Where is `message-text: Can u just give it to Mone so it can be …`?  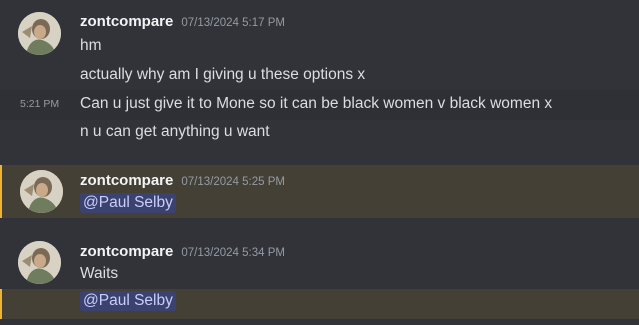
message-text: Can u just give it to Mone so it can be … is located at coordinates (316, 103).